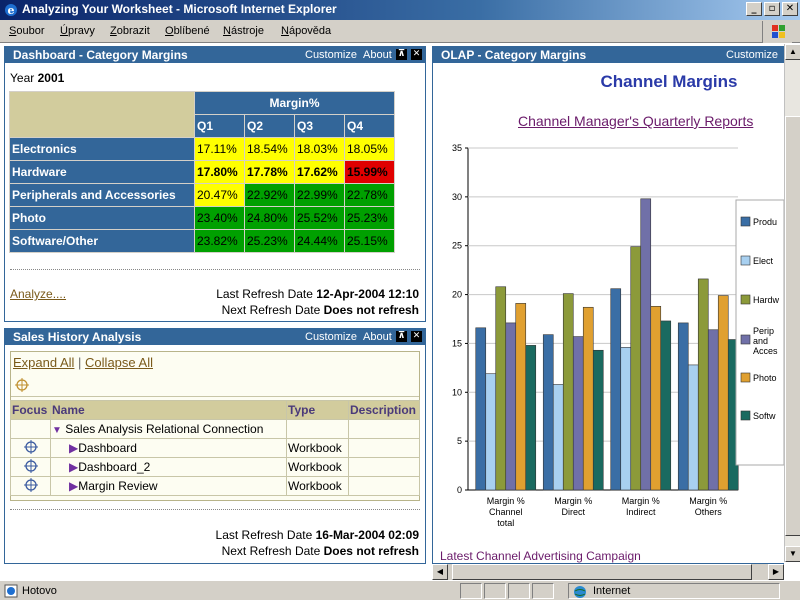 The image size is (800, 600). I want to click on chart-title: Channel Margins, so click(669, 81).